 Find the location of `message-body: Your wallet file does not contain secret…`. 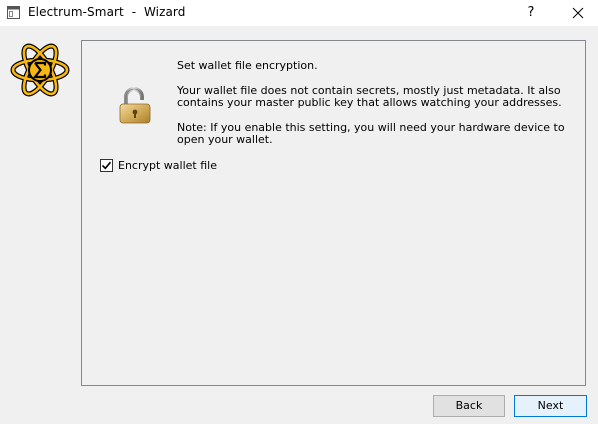

message-body: Your wallet file does not contain secret… is located at coordinates (369, 96).